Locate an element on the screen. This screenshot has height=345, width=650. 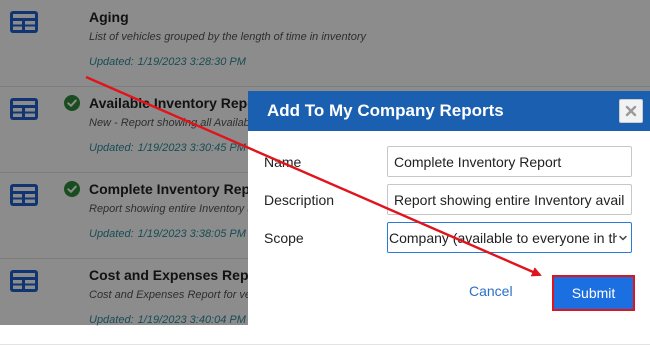
cancel-button: Cancel is located at coordinates (491, 291).